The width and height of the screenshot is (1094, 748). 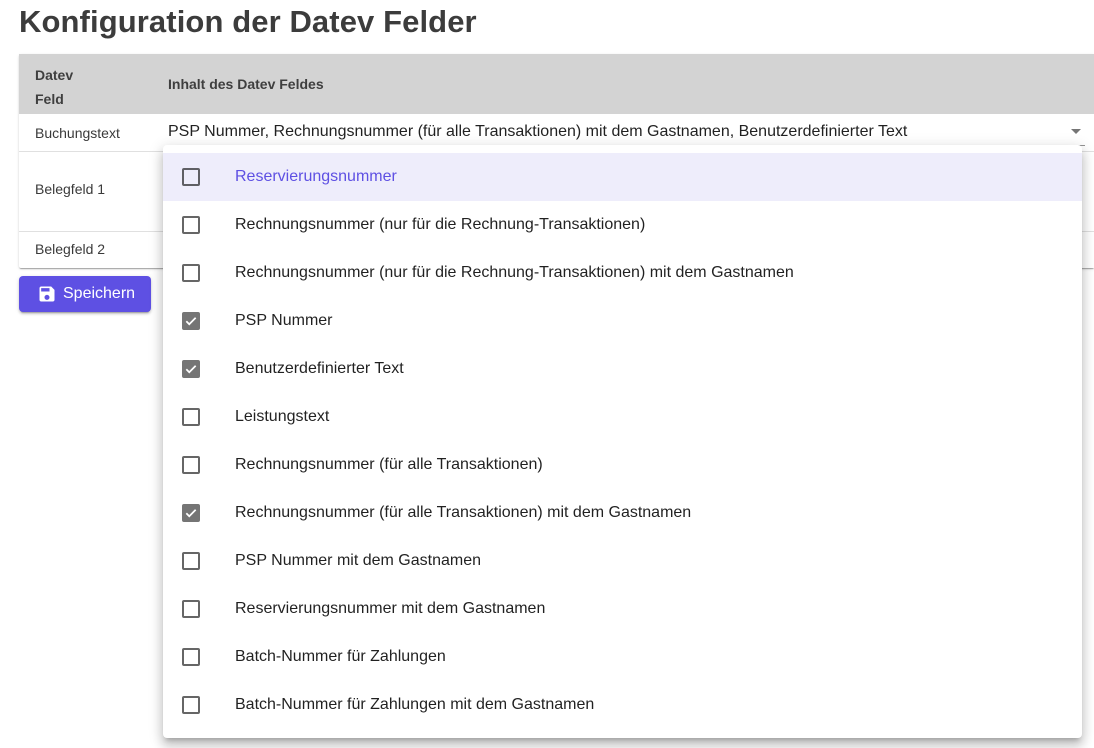 What do you see at coordinates (282, 416) in the screenshot?
I see `menu-option-label: Leistungstext` at bounding box center [282, 416].